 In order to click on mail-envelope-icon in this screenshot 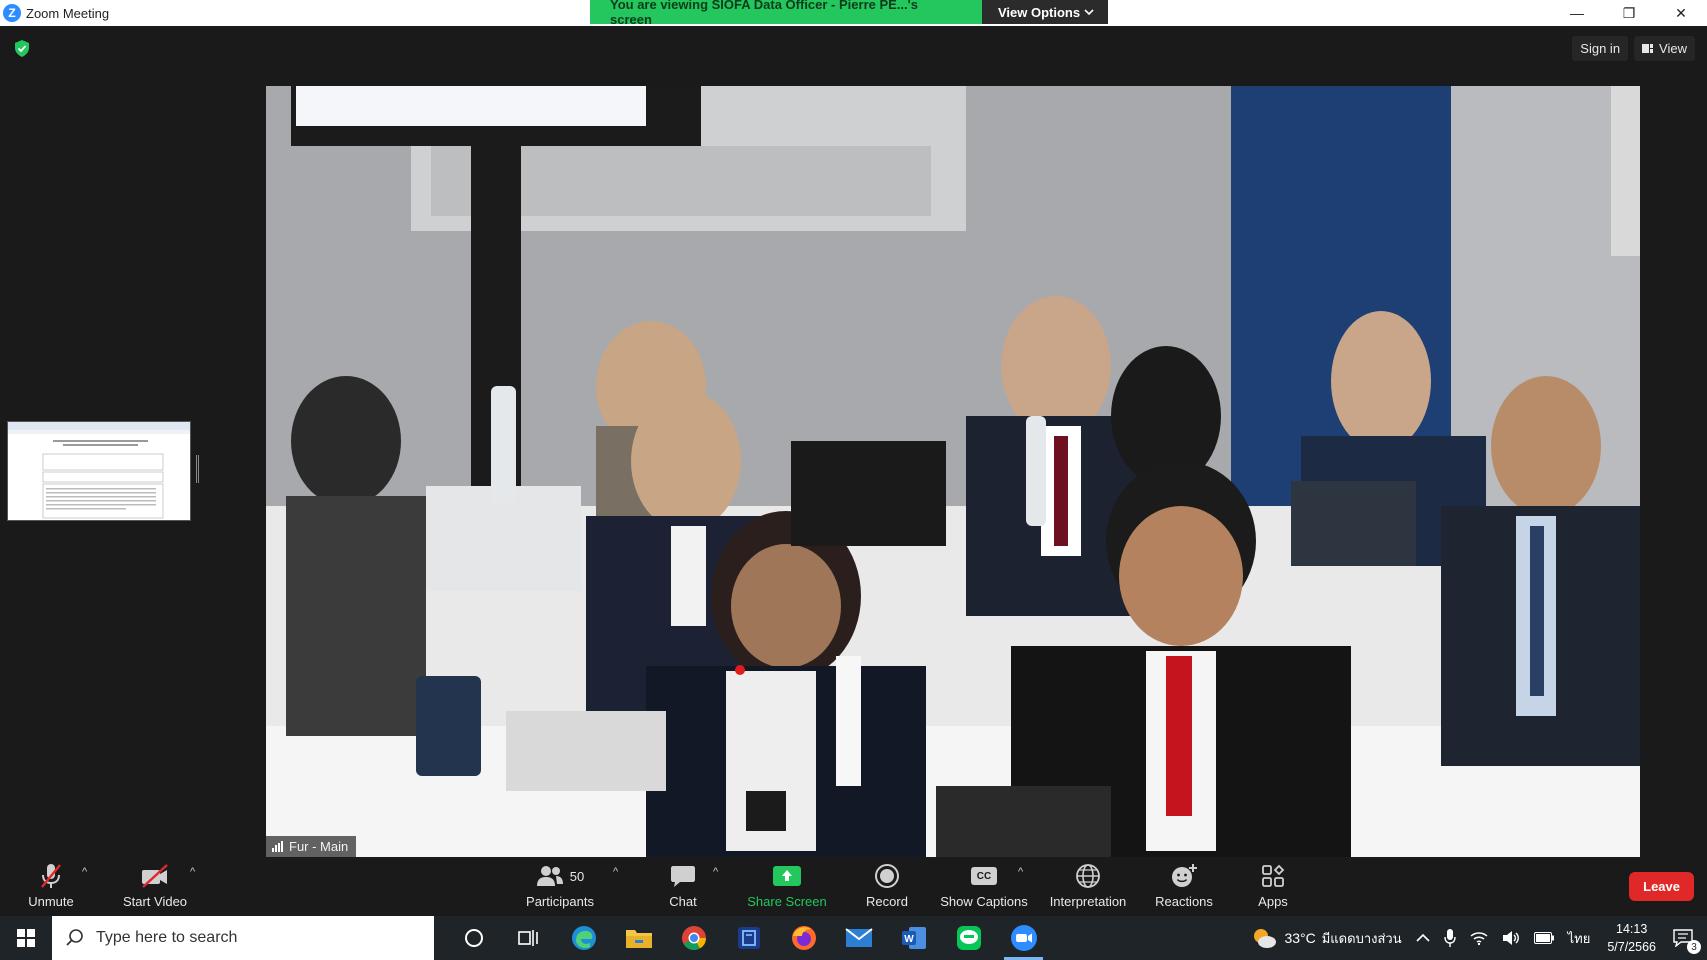, I will do `click(858, 937)`.